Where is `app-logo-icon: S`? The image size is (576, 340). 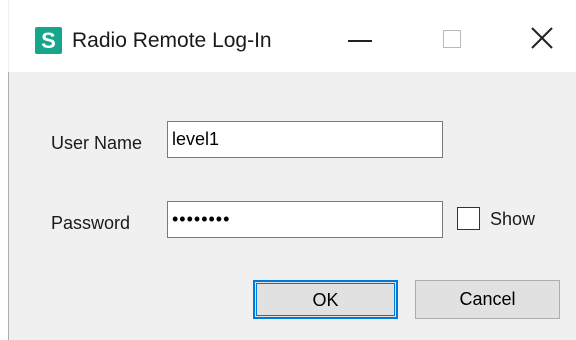
app-logo-icon: S is located at coordinates (48, 40).